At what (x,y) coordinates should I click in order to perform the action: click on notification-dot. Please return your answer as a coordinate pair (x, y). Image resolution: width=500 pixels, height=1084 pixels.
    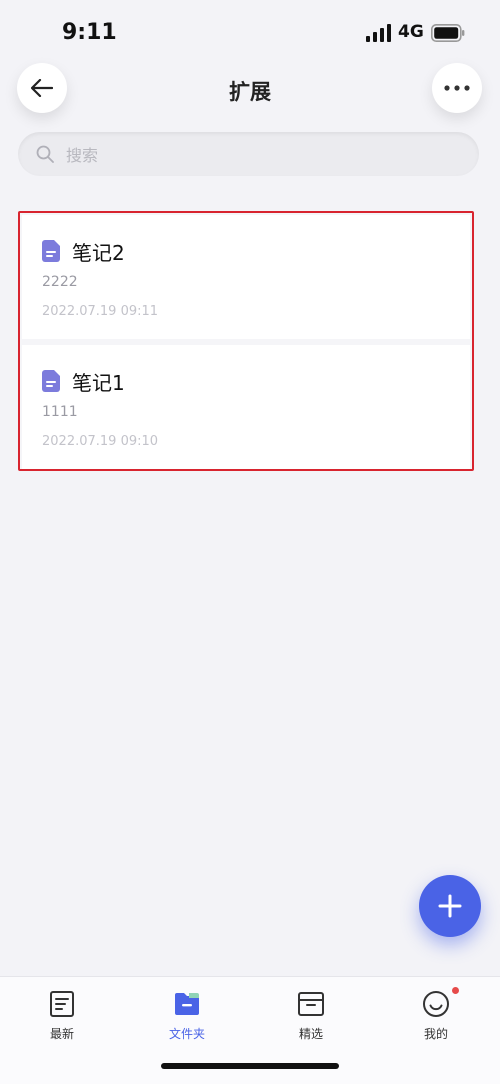
    Looking at the image, I should click on (455, 990).